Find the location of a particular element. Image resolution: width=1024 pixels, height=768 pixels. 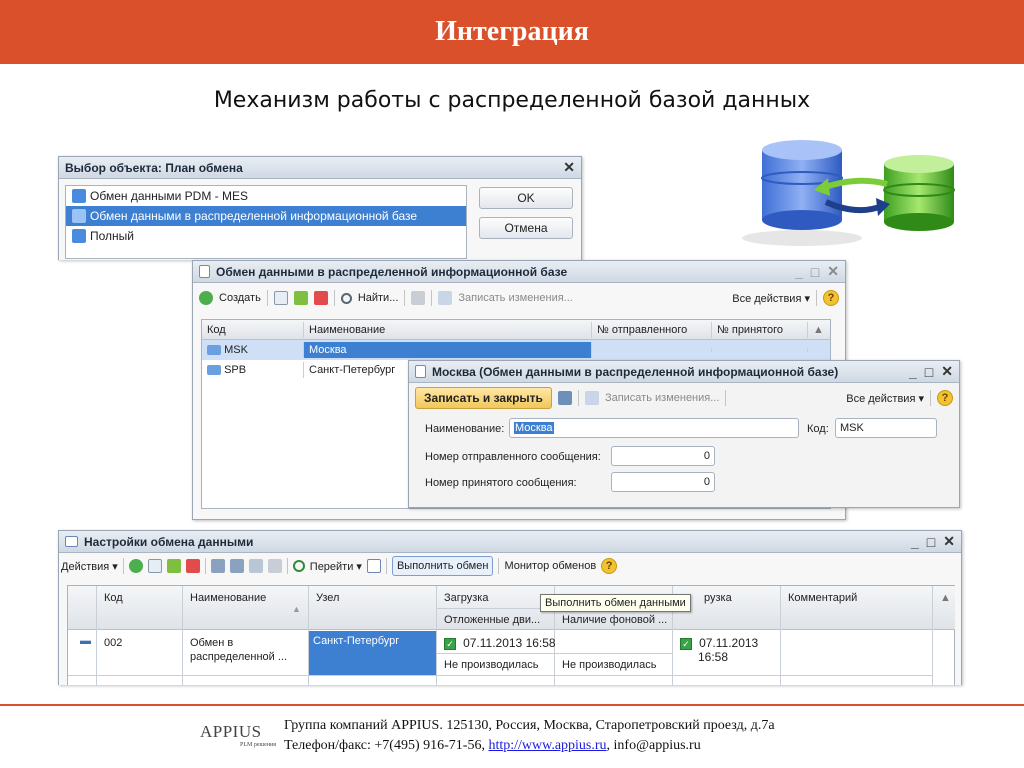

table-cell-node: Санкт-Петербург is located at coordinates (372, 653).